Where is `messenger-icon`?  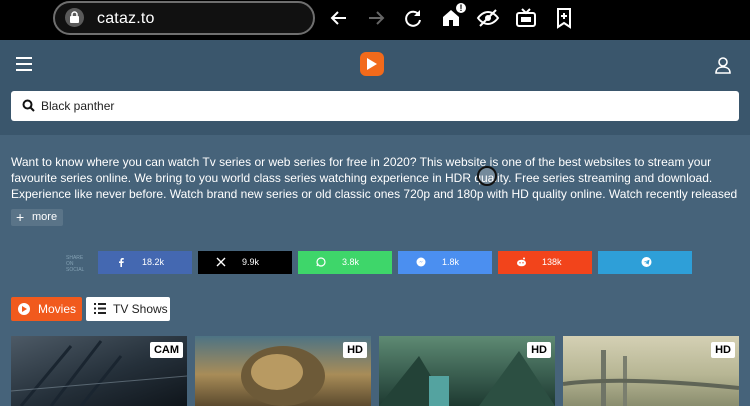 messenger-icon is located at coordinates (421, 262).